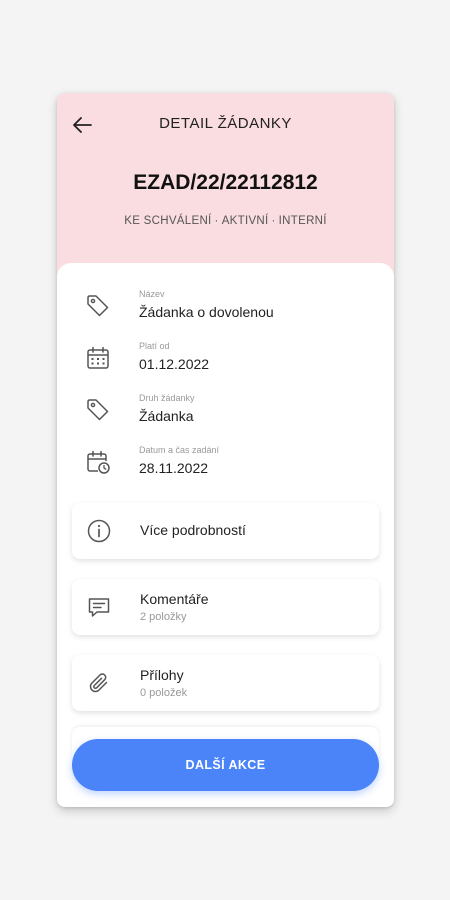  I want to click on card-title: Více podrobností, so click(193, 530).